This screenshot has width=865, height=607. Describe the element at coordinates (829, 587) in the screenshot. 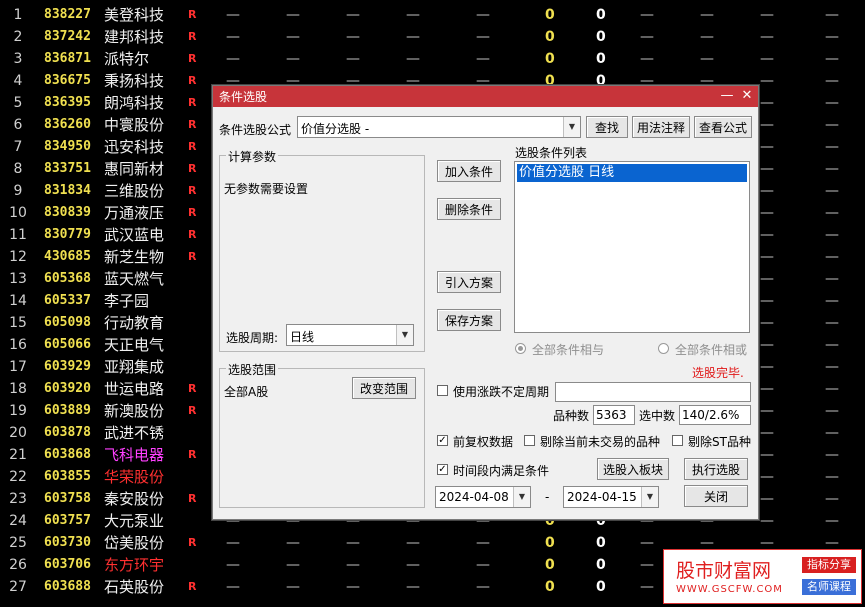

I see `watermark-tag2: 名师课程` at that location.